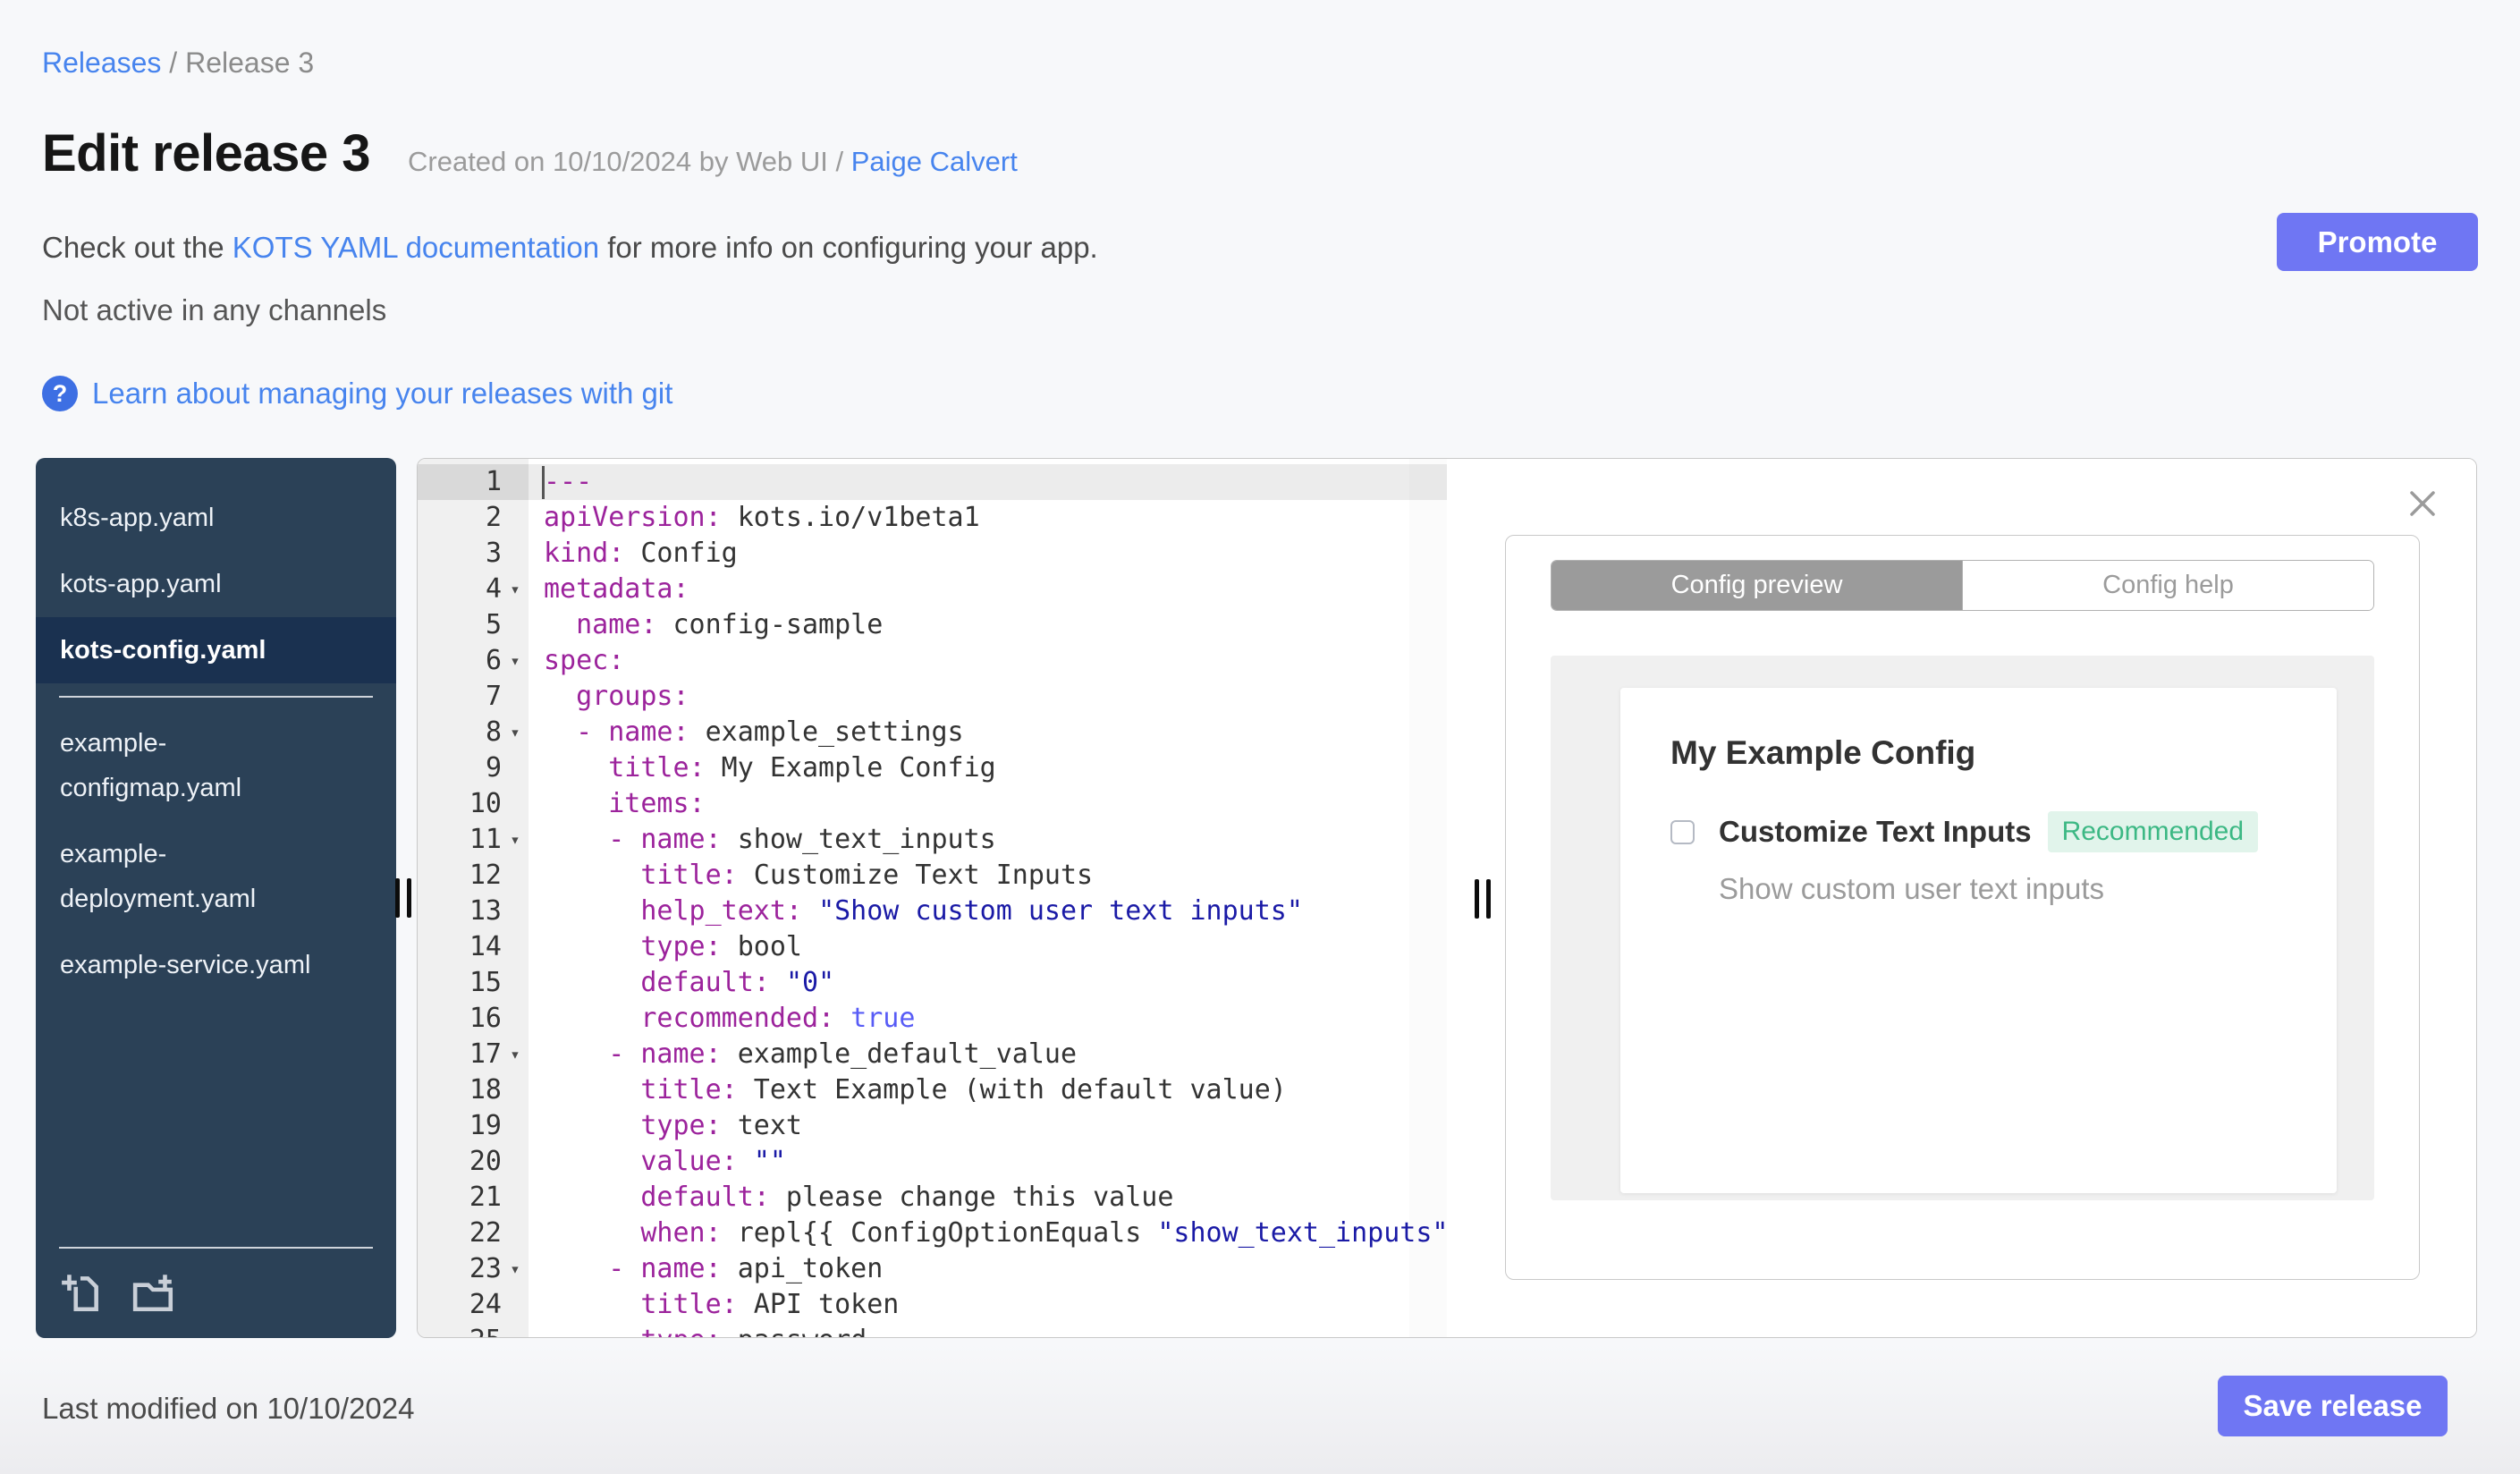  What do you see at coordinates (493, 660) in the screenshot?
I see `line-number: 6` at bounding box center [493, 660].